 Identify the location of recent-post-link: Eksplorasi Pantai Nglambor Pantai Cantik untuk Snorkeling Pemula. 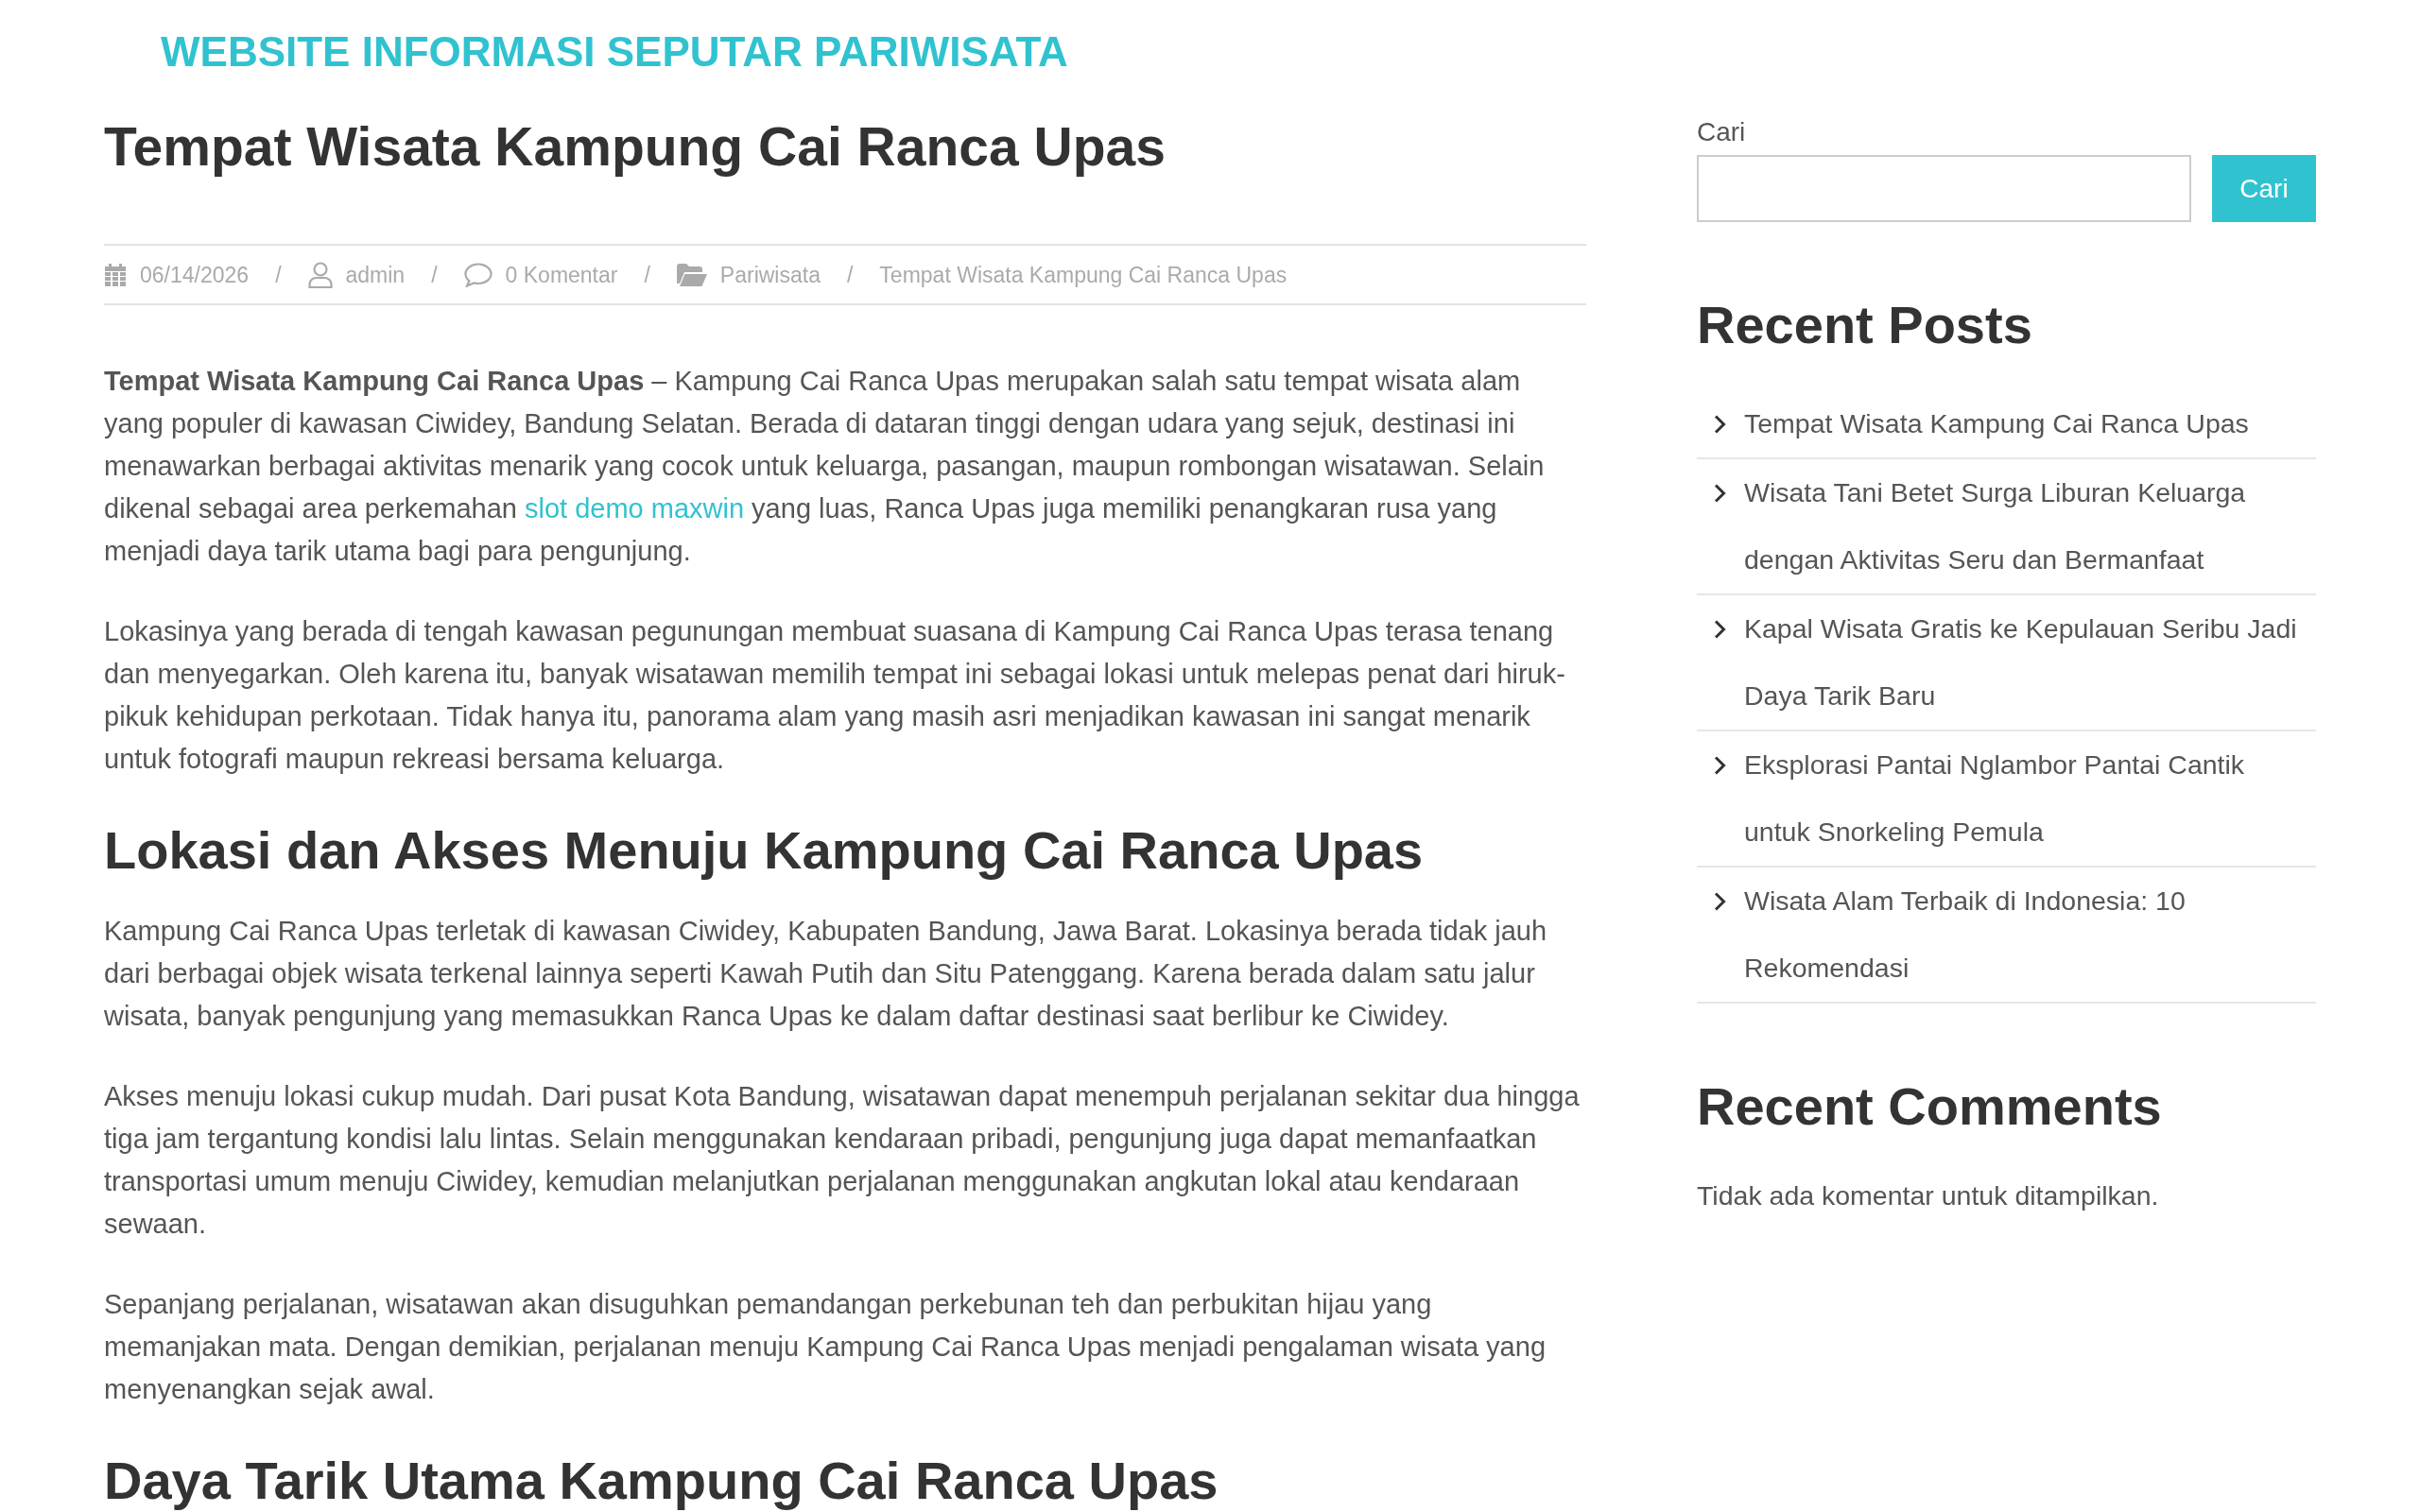
(2030, 798).